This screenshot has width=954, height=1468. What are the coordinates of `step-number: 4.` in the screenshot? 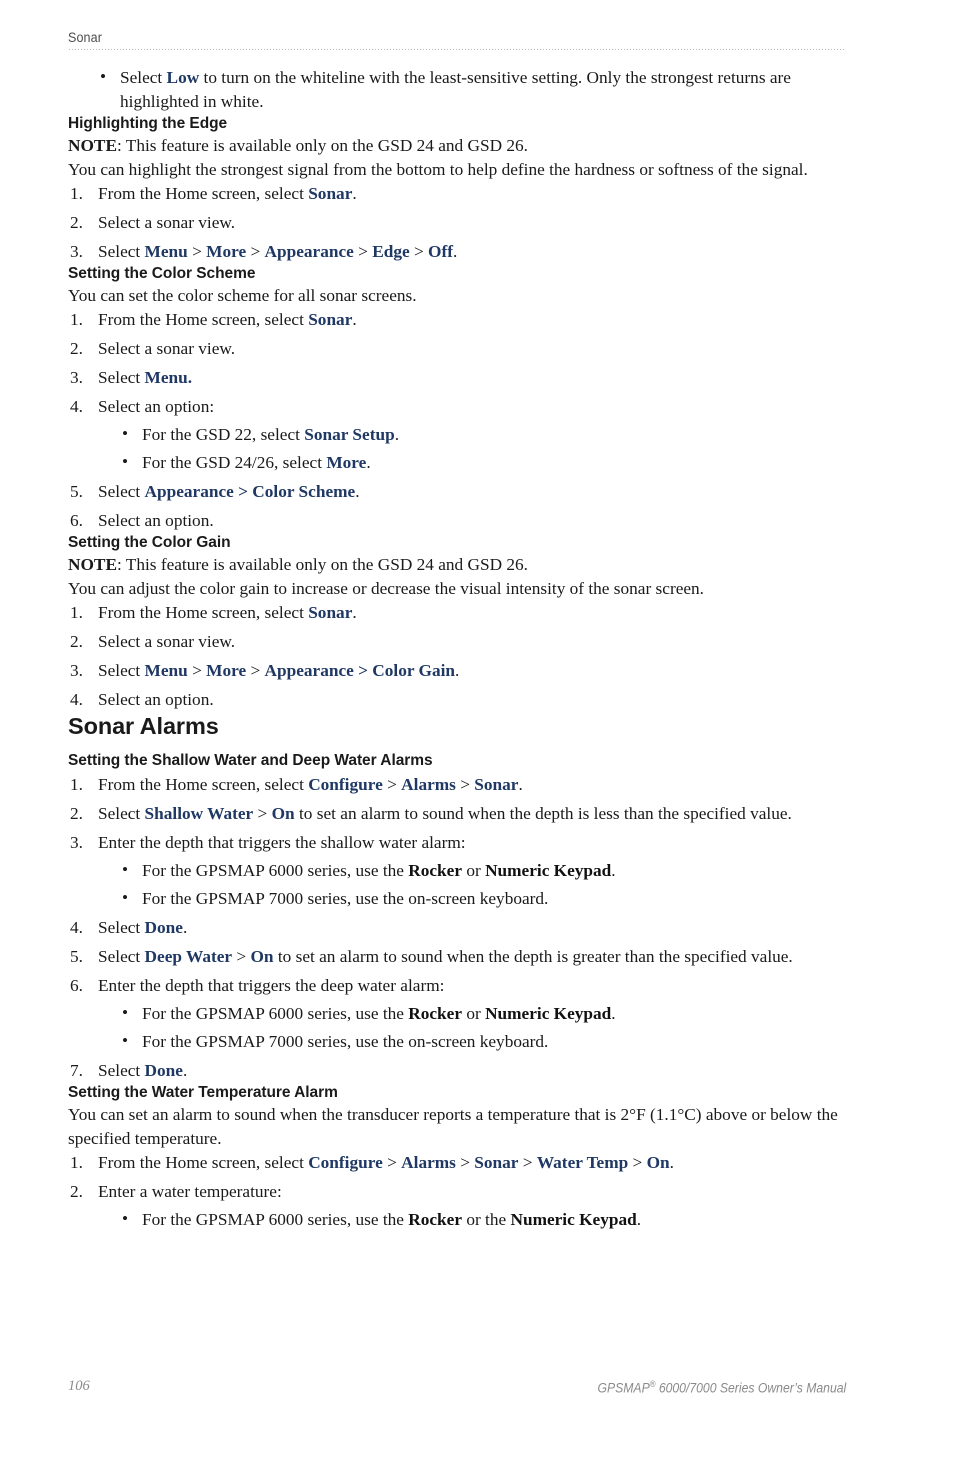 It's located at (76, 406).